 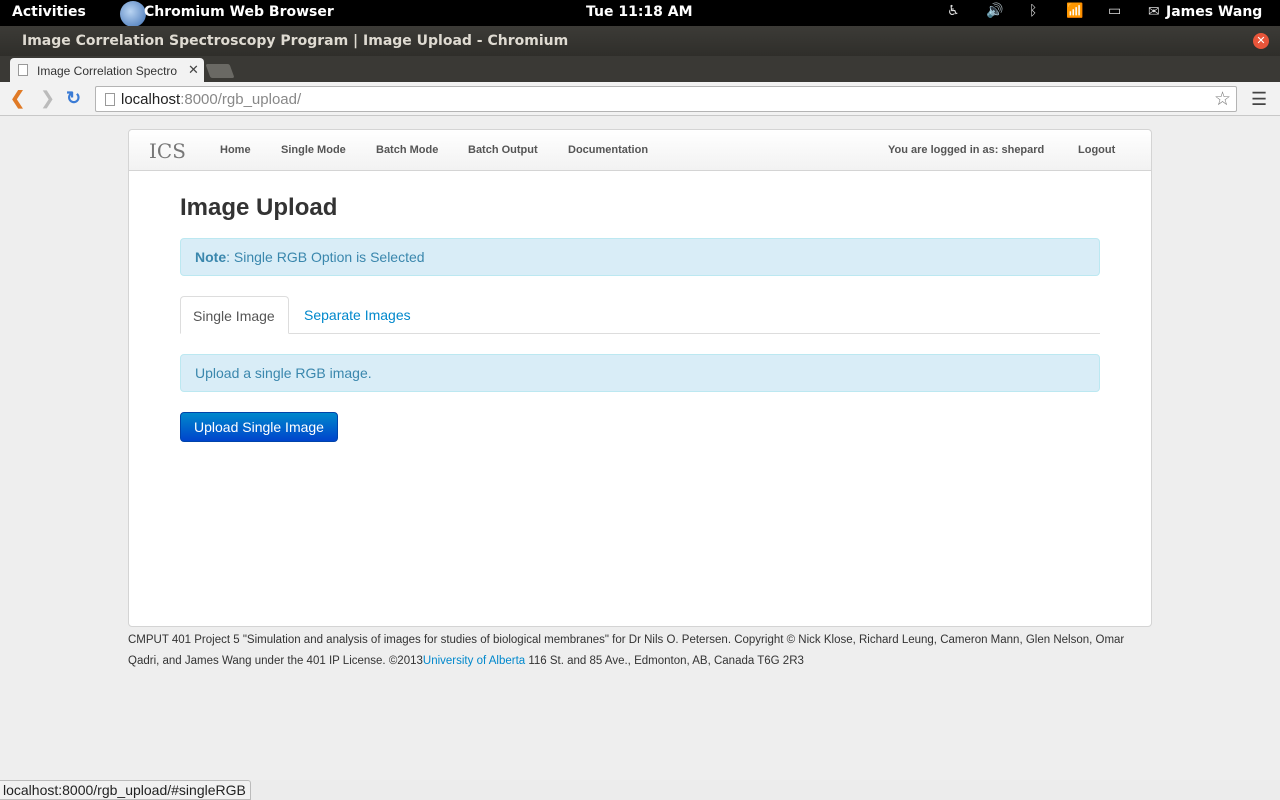 I want to click on bluetooth-icon: ᛒ, so click(x=1033, y=11).